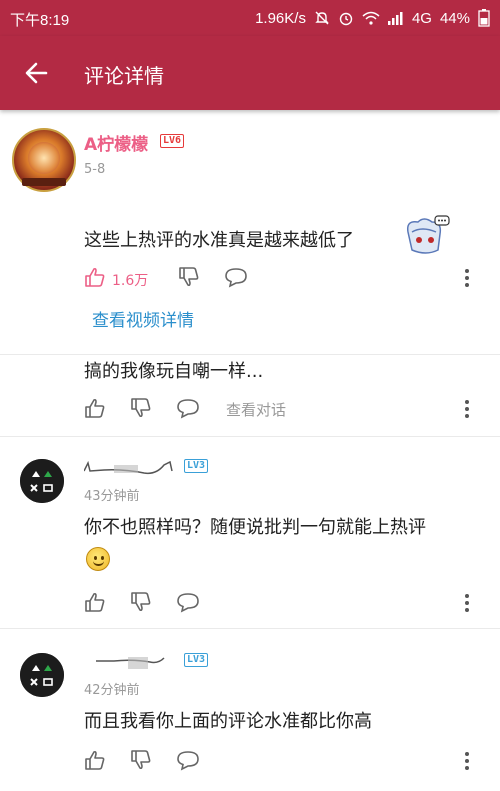  What do you see at coordinates (95, 169) in the screenshot?
I see `comment-date: 5-8` at bounding box center [95, 169].